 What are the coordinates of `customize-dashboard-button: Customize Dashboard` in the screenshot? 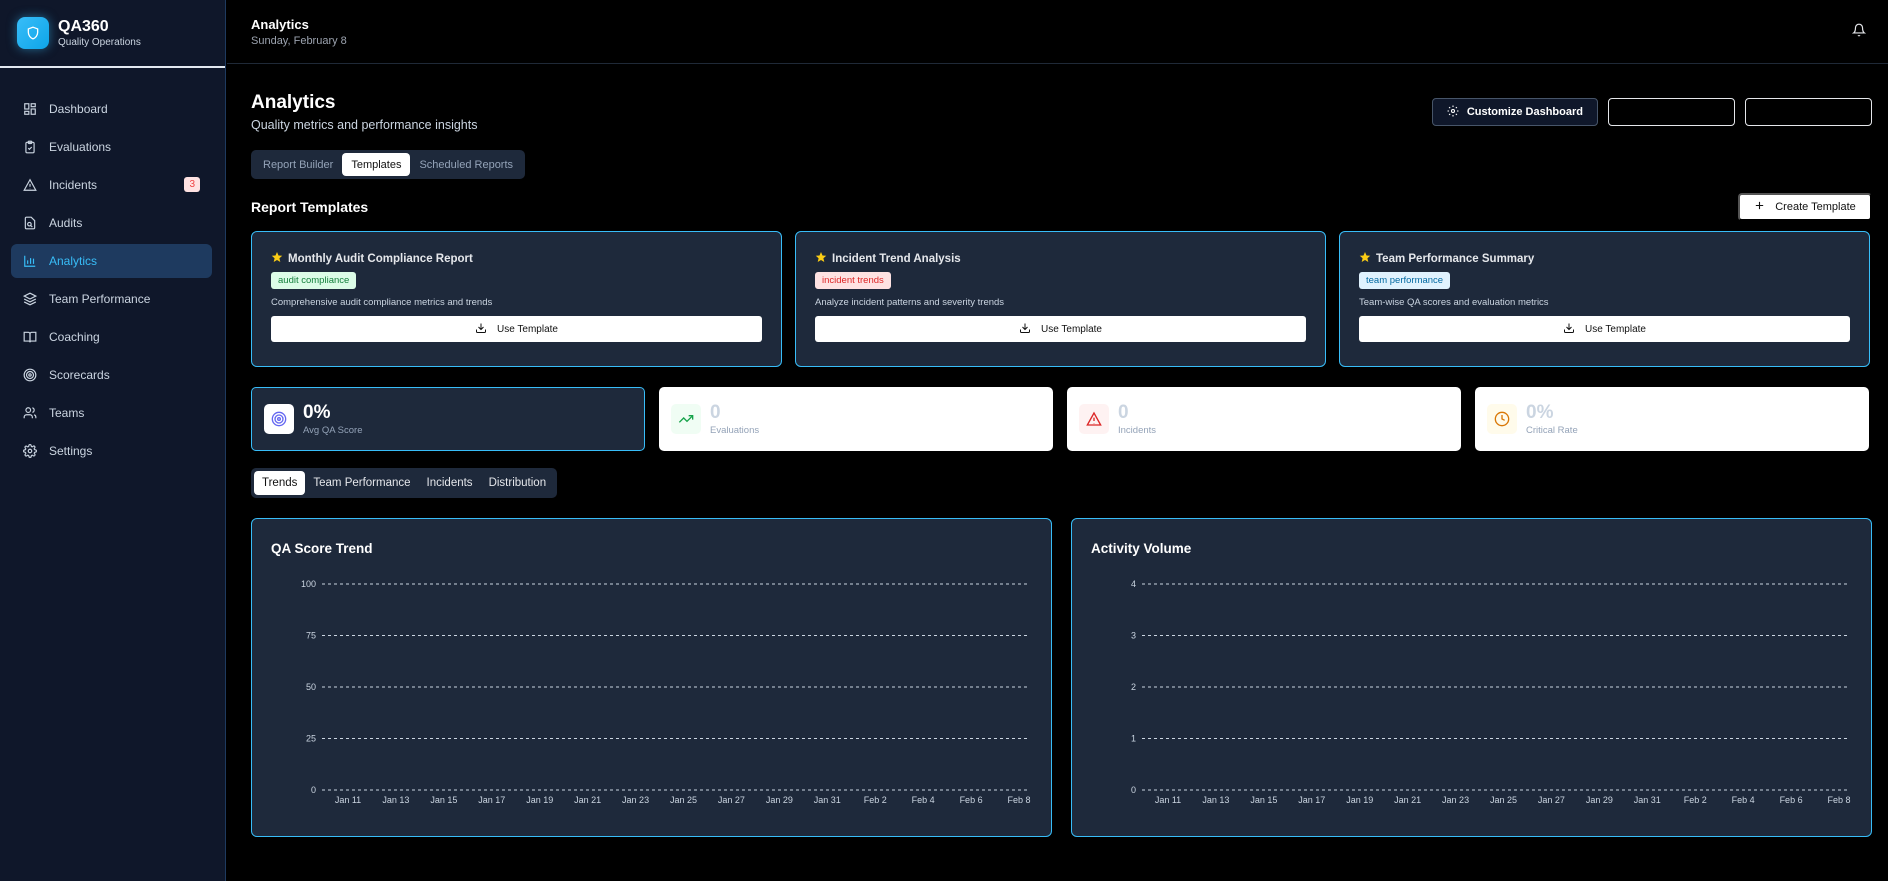 It's located at (1514, 112).